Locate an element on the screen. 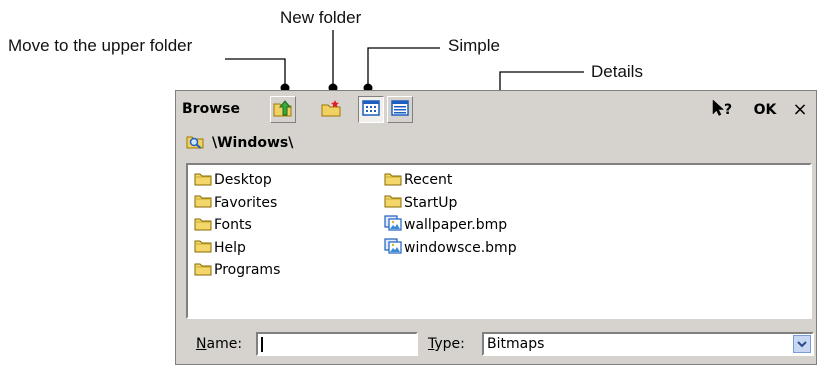 Image resolution: width=819 pixels, height=371 pixels. file-item-label: Recent is located at coordinates (428, 180).